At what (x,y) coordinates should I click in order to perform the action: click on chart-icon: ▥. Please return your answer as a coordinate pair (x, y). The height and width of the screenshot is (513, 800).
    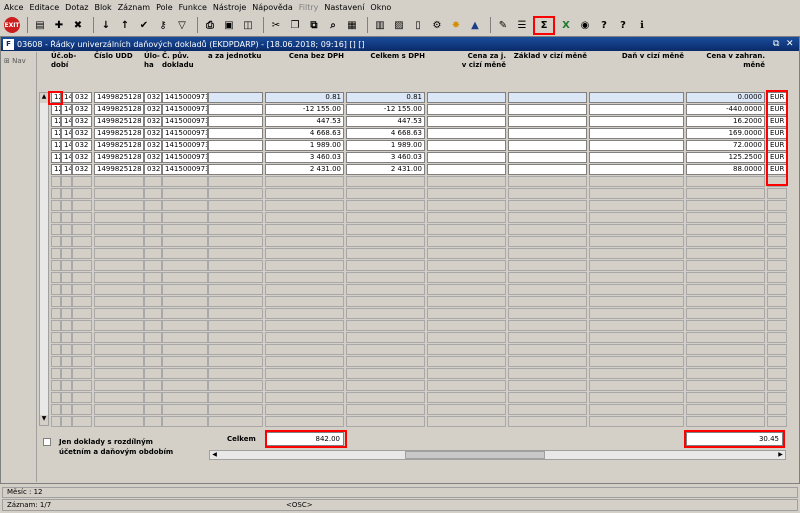
    Looking at the image, I should click on (380, 25).